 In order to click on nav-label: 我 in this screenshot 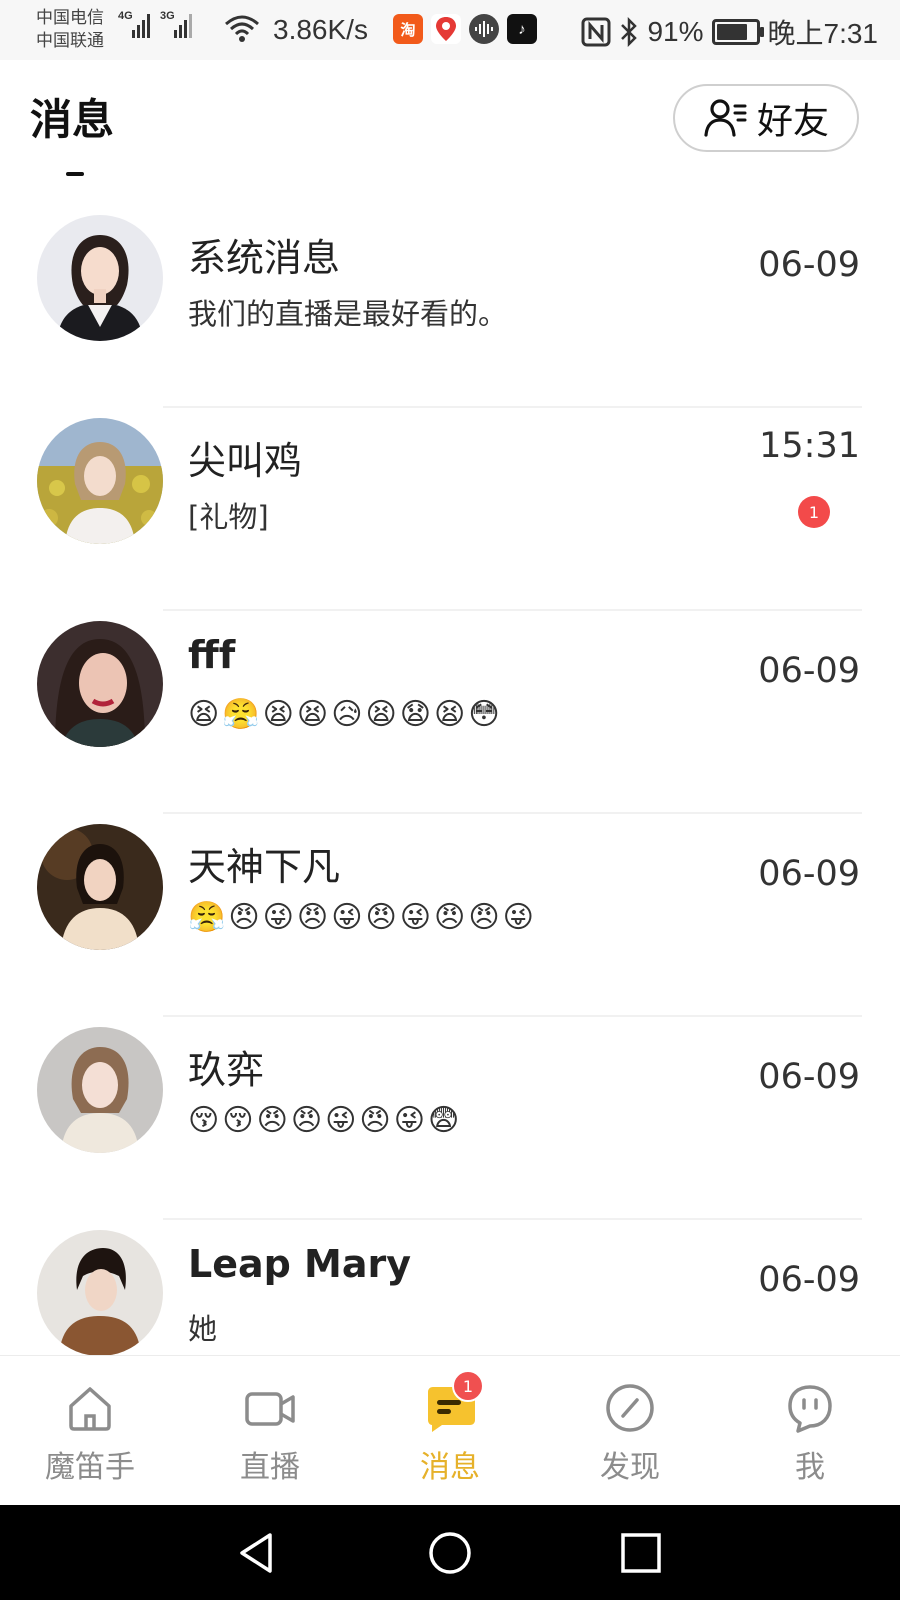, I will do `click(810, 1467)`.